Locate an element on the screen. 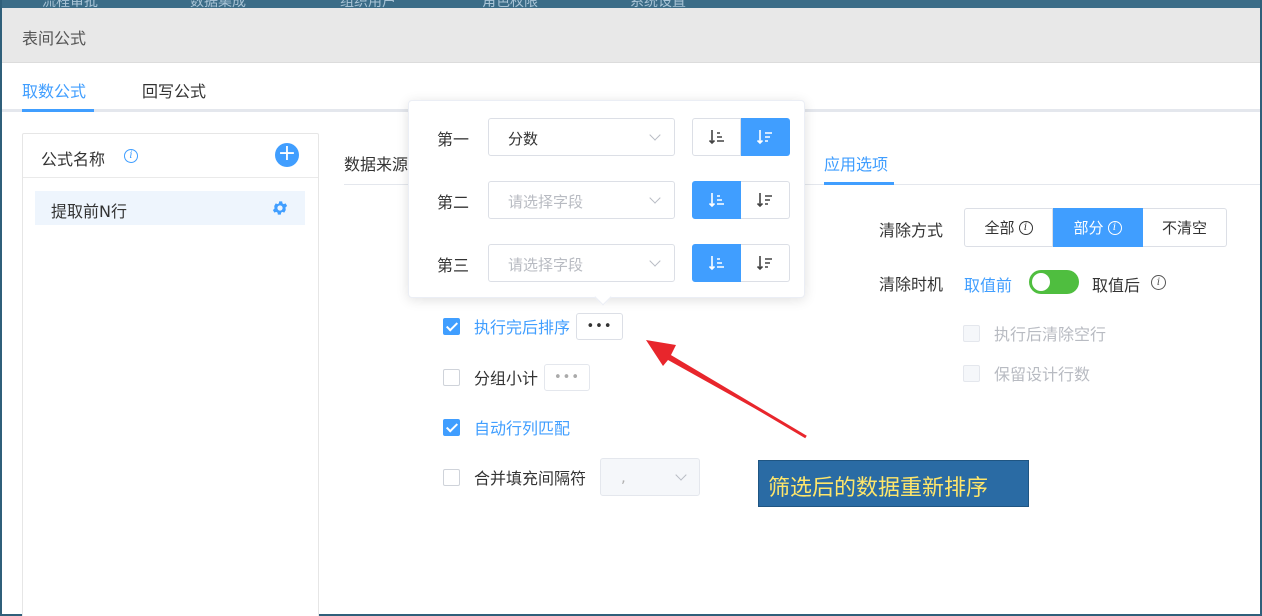  sort-level-label: 第三 is located at coordinates (453, 265).